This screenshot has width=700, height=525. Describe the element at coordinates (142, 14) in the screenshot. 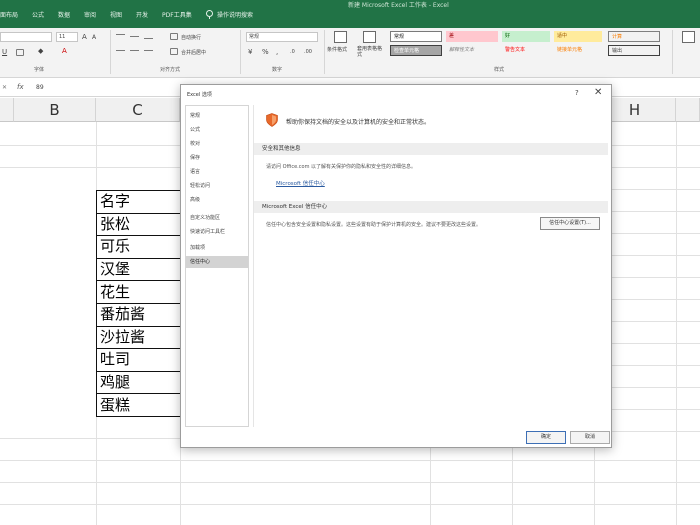

I see `tab-developer: 开发` at that location.